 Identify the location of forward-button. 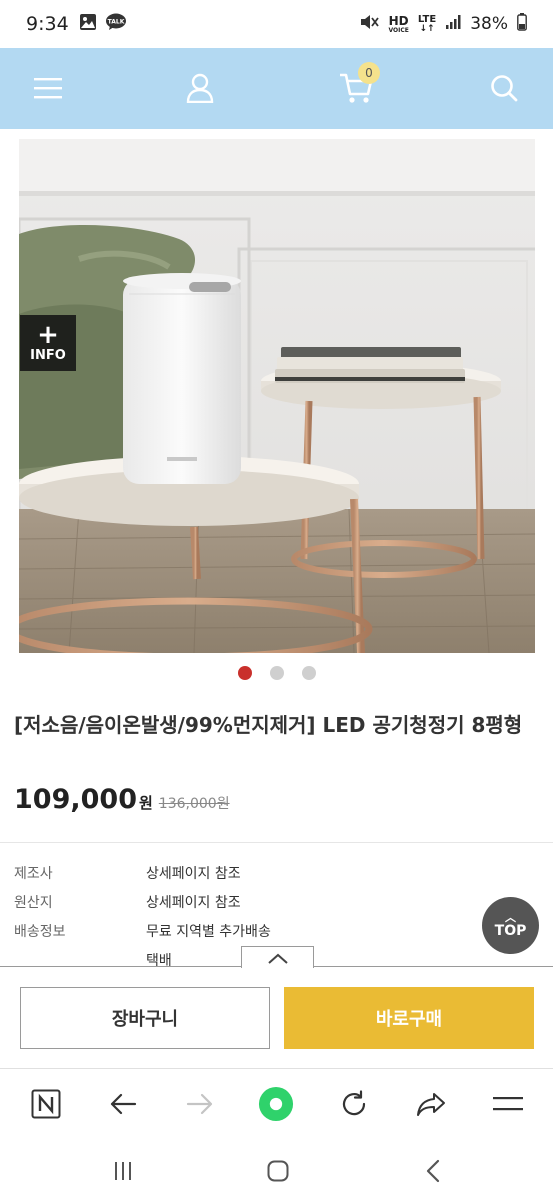
(200, 1104).